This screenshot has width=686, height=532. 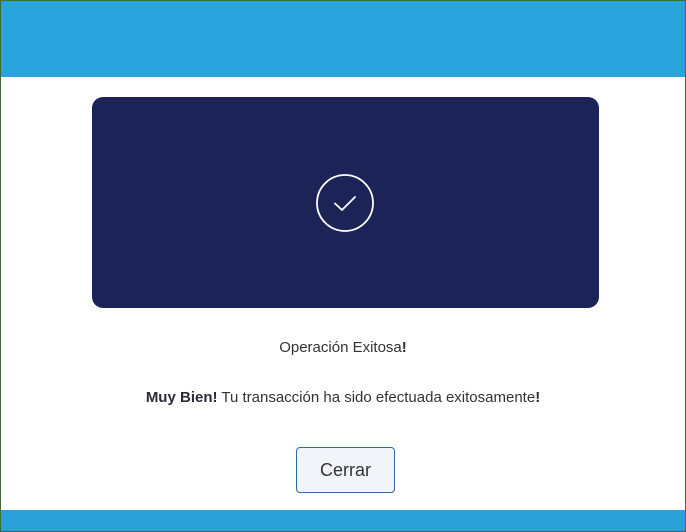 I want to click on close-button: Cerrar, so click(x=345, y=470).